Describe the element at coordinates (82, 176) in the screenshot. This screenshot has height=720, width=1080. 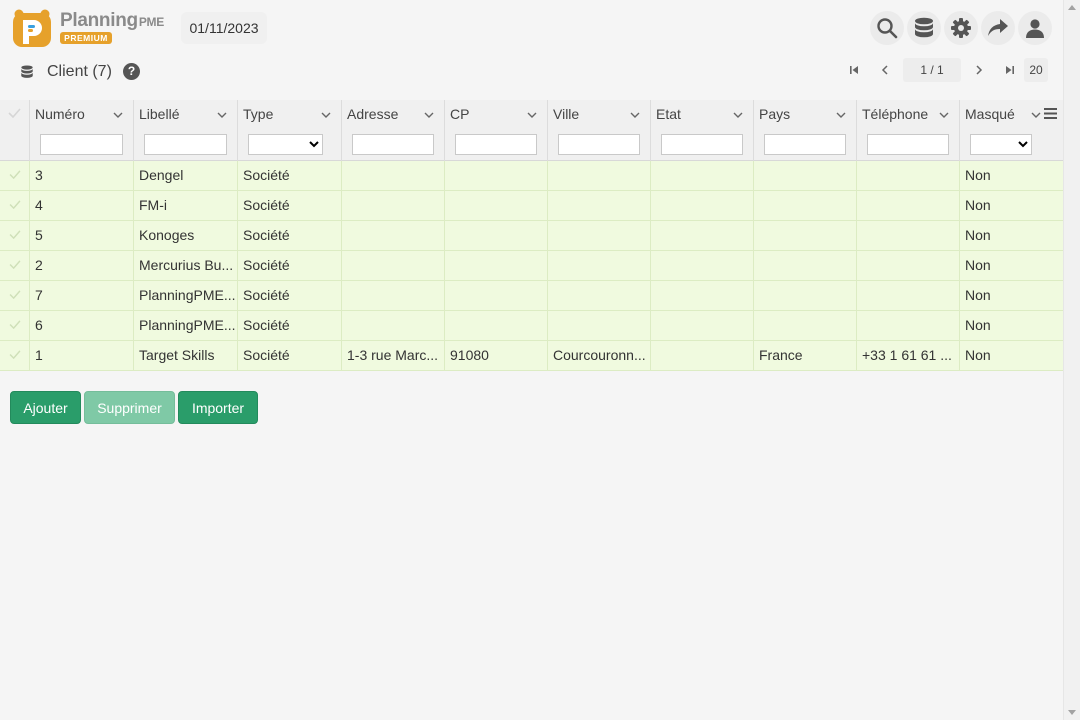
I see `cell-numero: 3` at that location.